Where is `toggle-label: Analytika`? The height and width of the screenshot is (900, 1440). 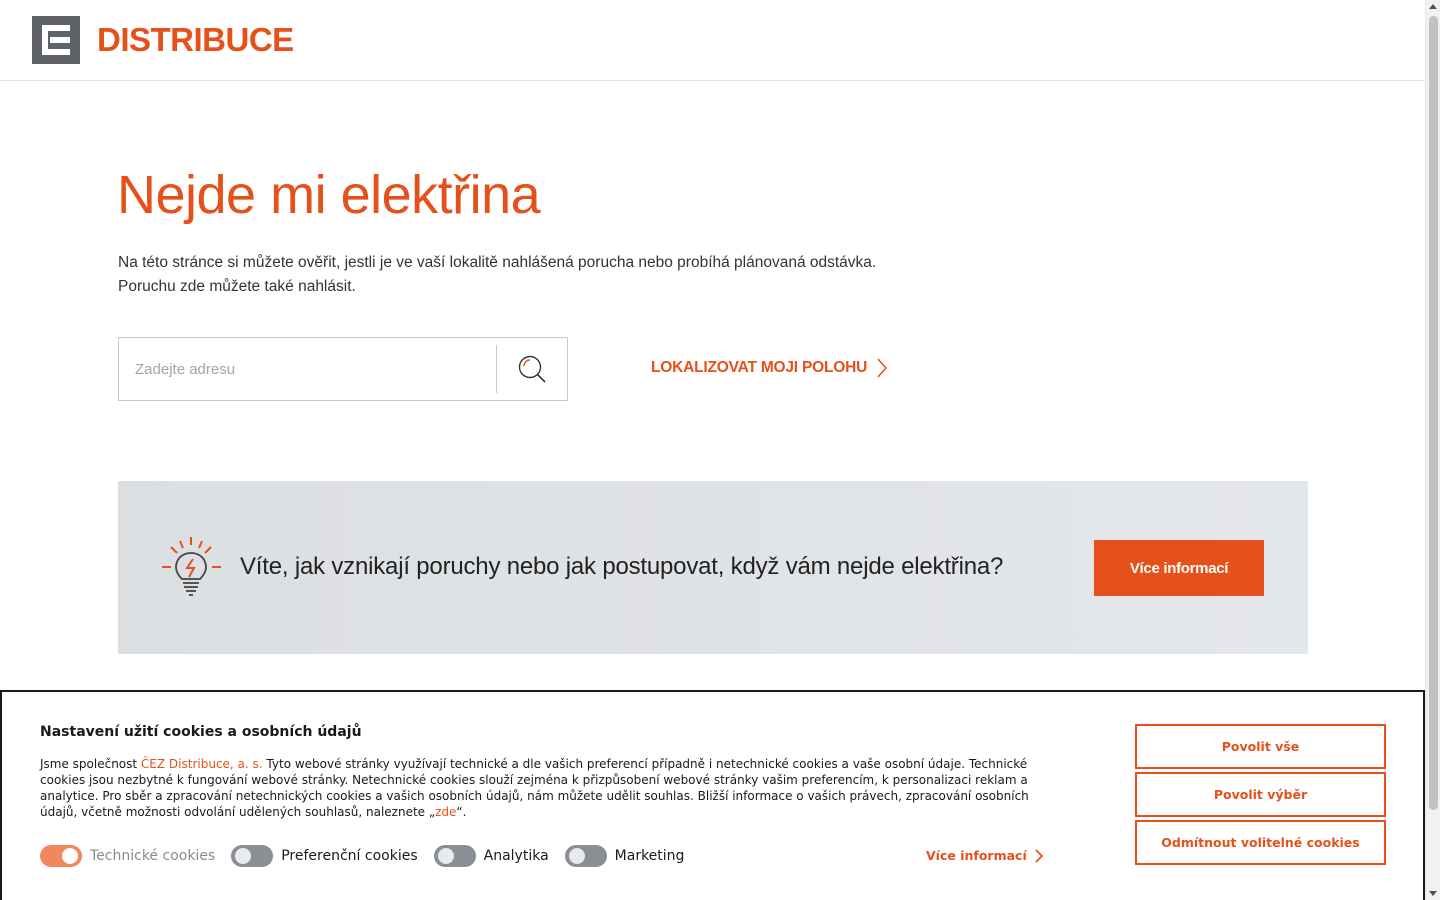
toggle-label: Analytika is located at coordinates (516, 856).